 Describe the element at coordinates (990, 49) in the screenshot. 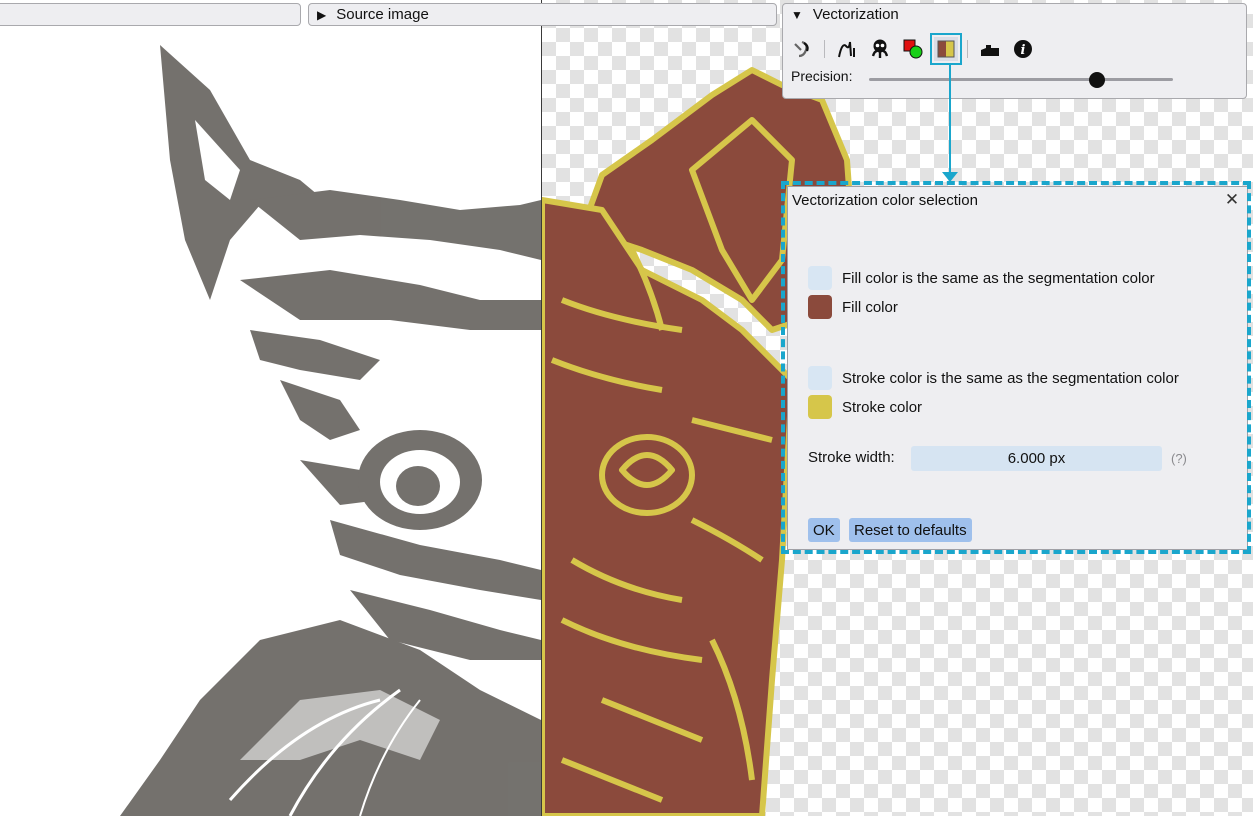

I see `eraser-icon` at that location.